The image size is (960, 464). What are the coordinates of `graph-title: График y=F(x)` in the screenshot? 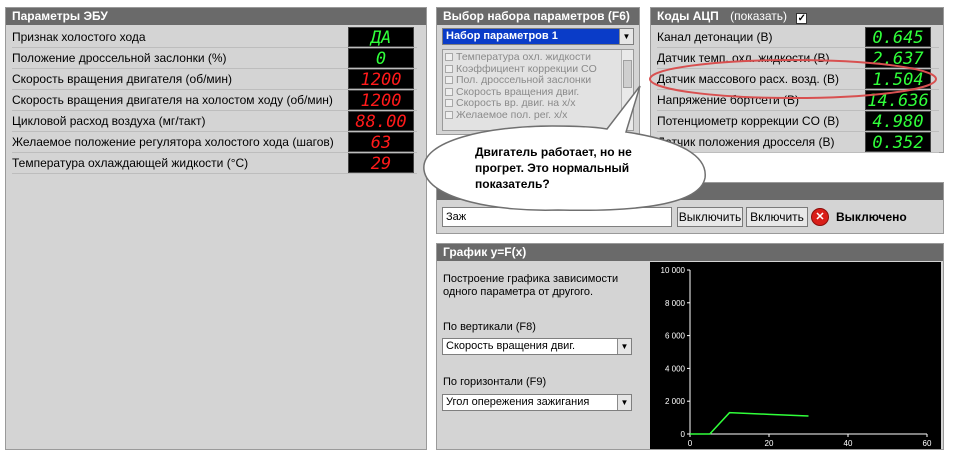 It's located at (690, 252).